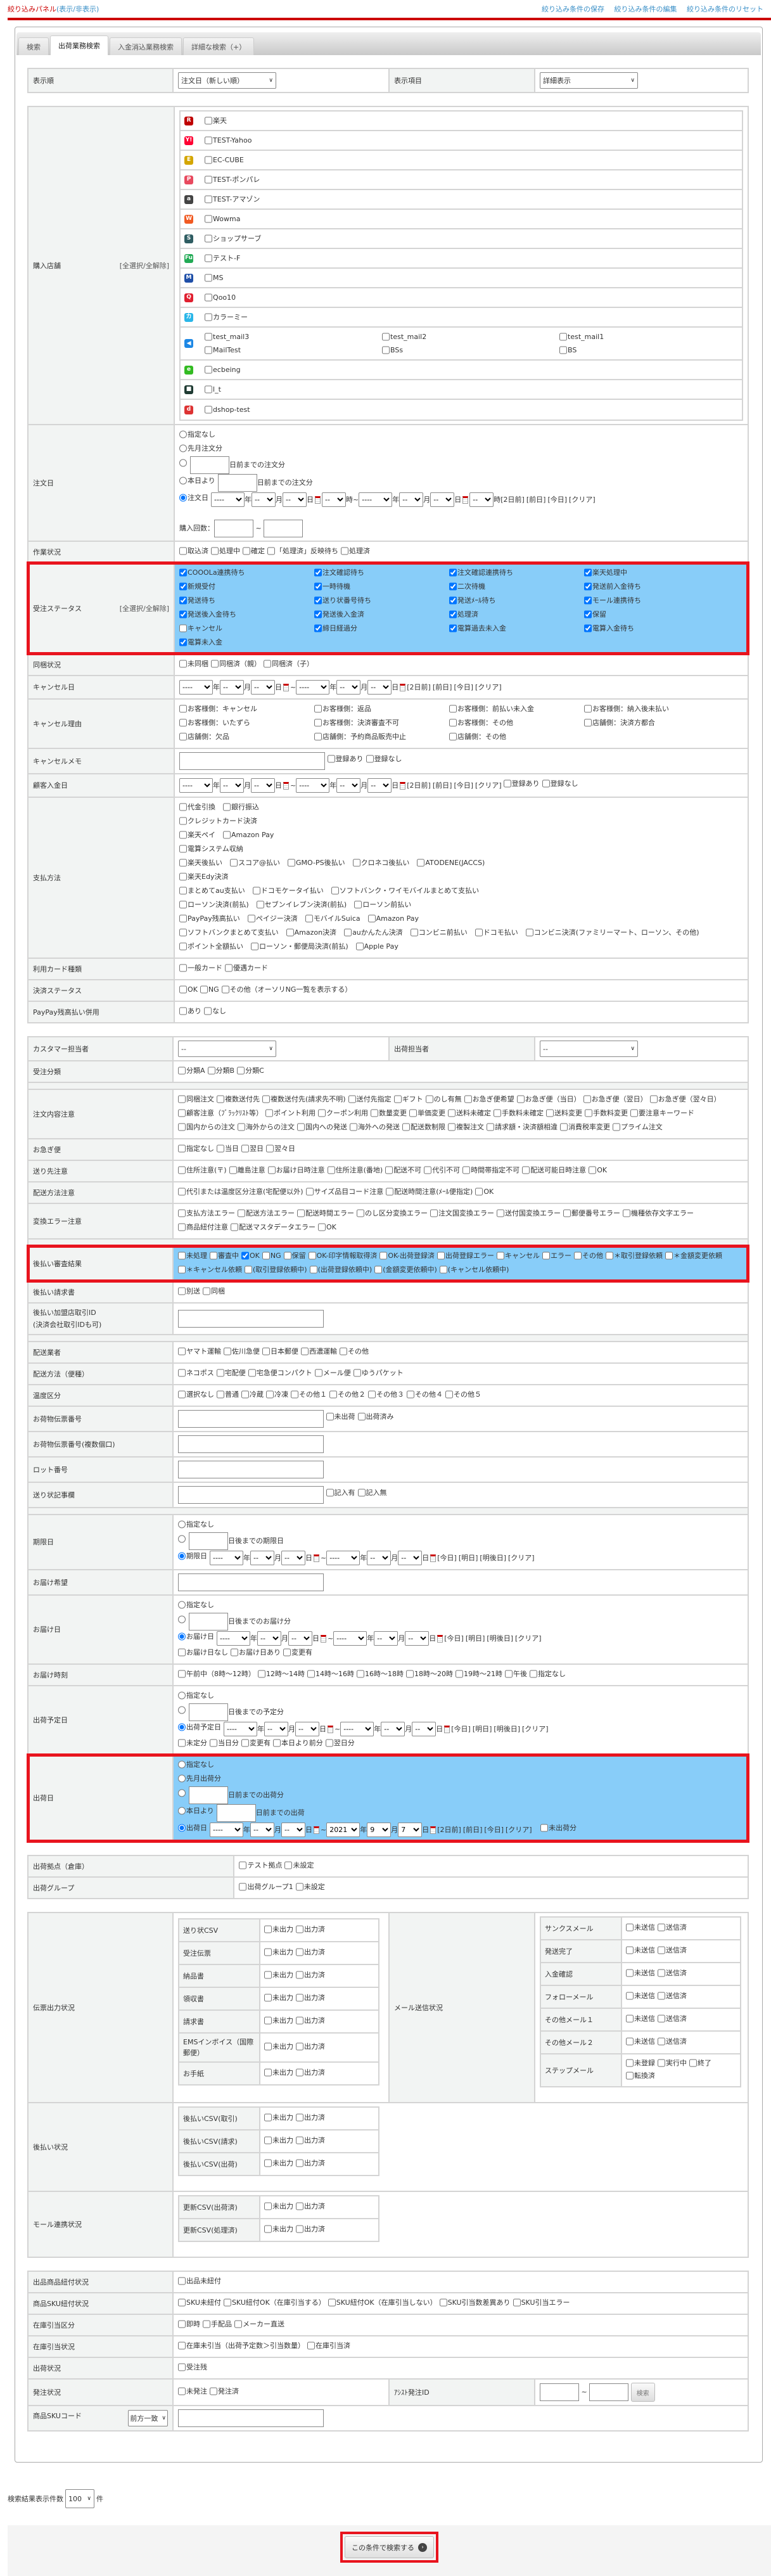 The height and width of the screenshot is (2576, 771). I want to click on checkbox-option: Apple Pay, so click(376, 946).